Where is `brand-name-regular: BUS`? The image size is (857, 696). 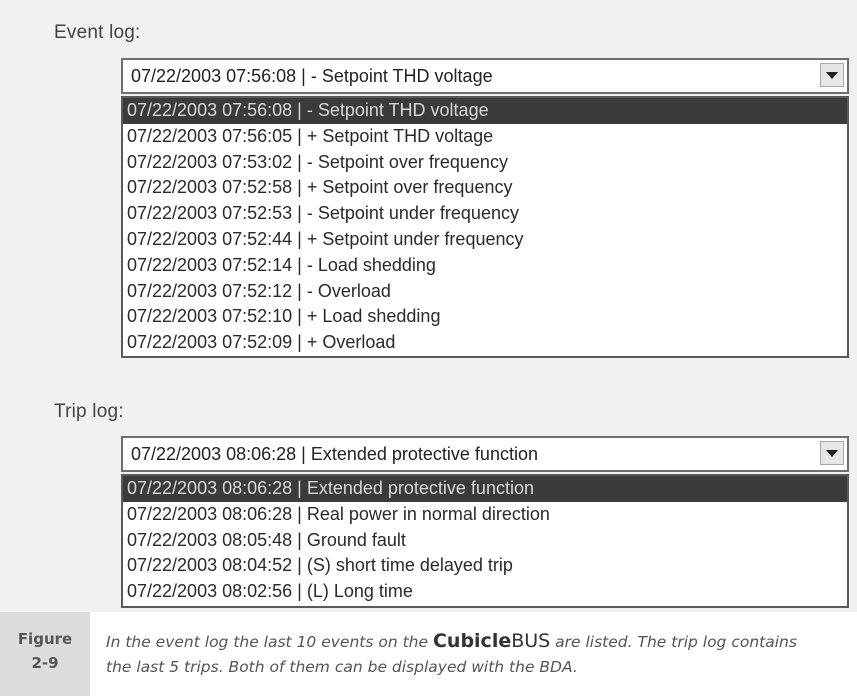
brand-name-regular: BUS is located at coordinates (531, 641).